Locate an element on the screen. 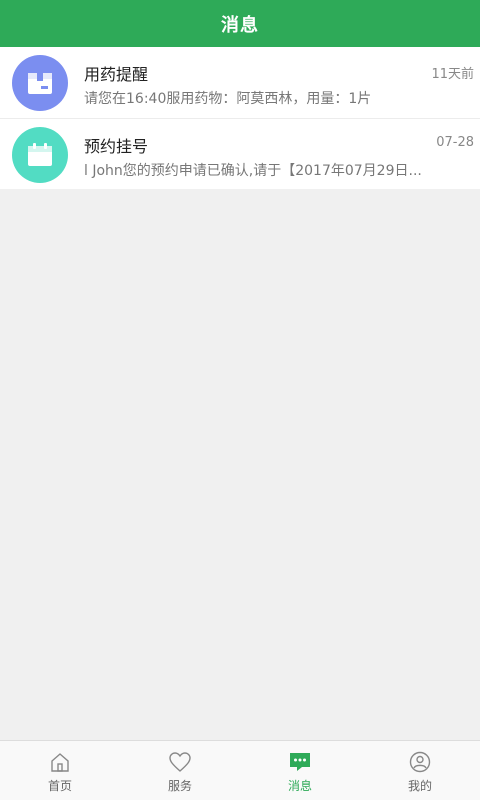 The width and height of the screenshot is (480, 800). tab-services: 服务 is located at coordinates (180, 770).